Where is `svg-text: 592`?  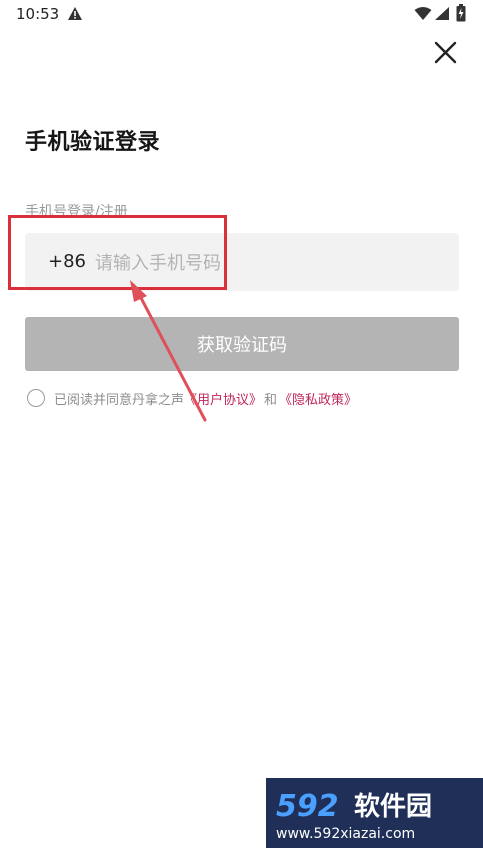 svg-text: 592 is located at coordinates (307, 806).